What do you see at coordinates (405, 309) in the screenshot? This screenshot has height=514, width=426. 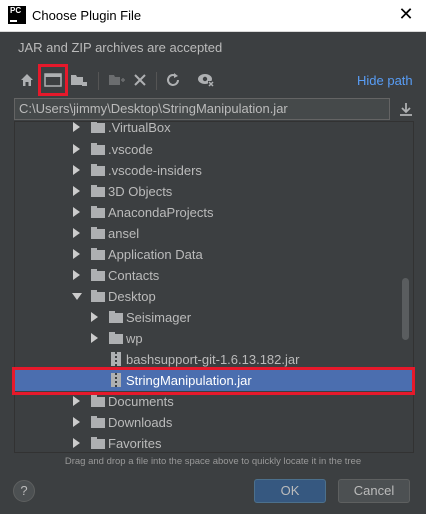 I see `tree-scrollbar` at bounding box center [405, 309].